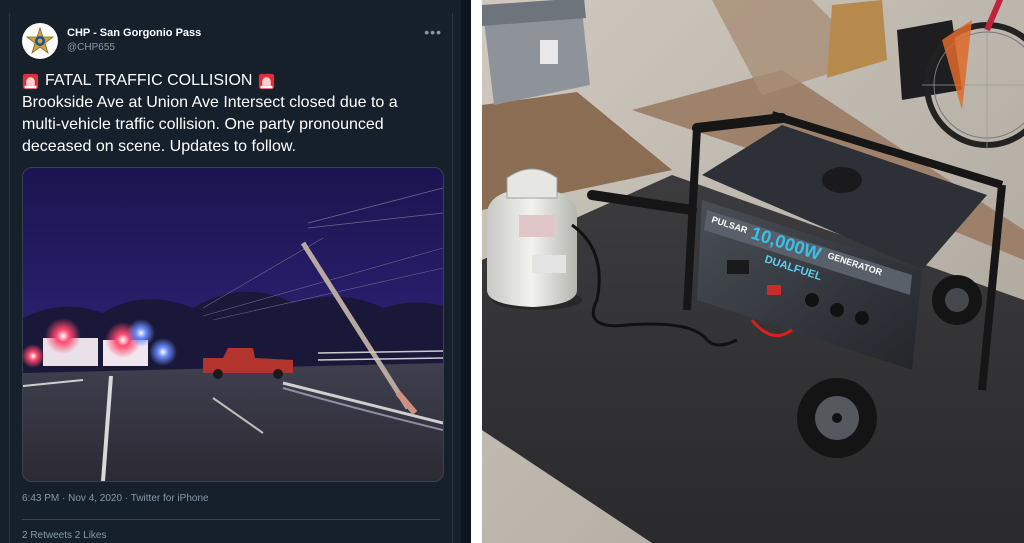  Describe the element at coordinates (466, 271) in the screenshot. I see `panel-edge` at that location.